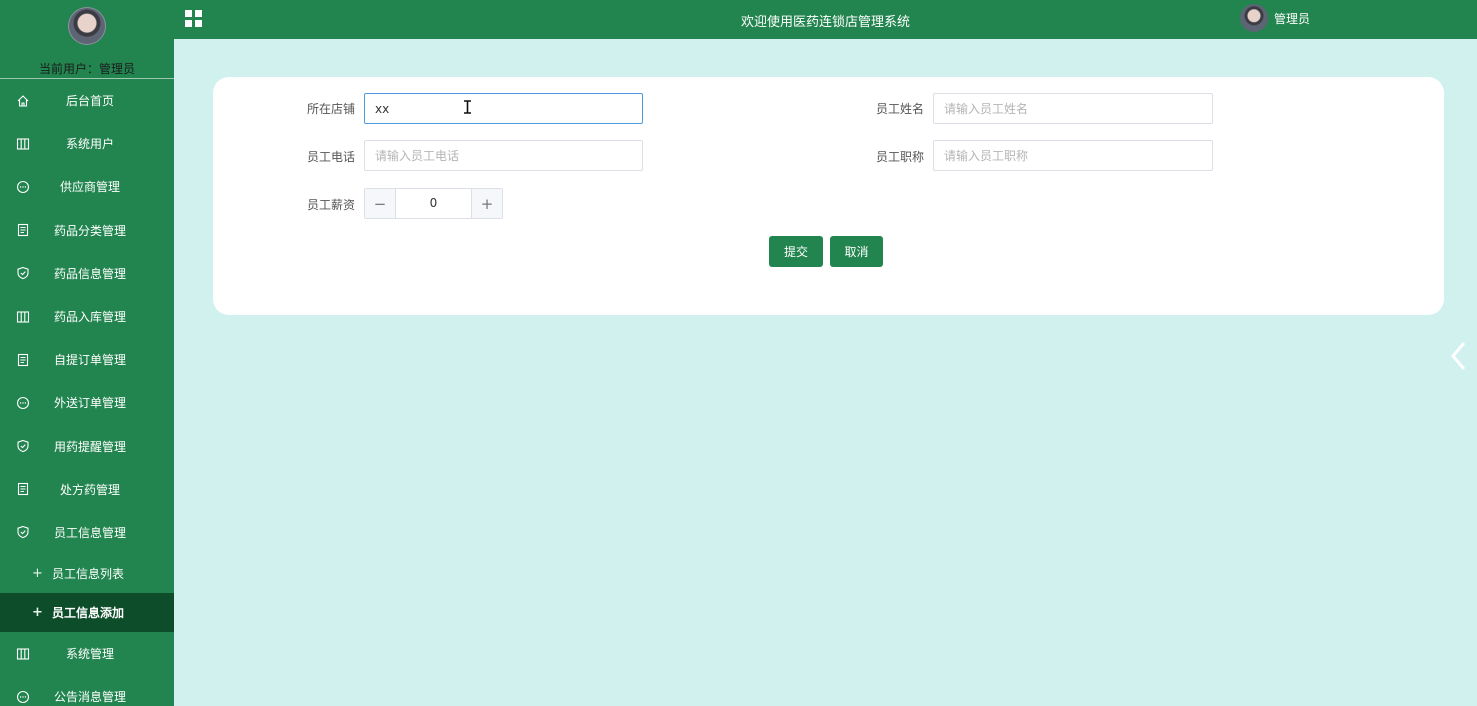  What do you see at coordinates (856, 251) in the screenshot?
I see `cancel-button: 取消` at bounding box center [856, 251].